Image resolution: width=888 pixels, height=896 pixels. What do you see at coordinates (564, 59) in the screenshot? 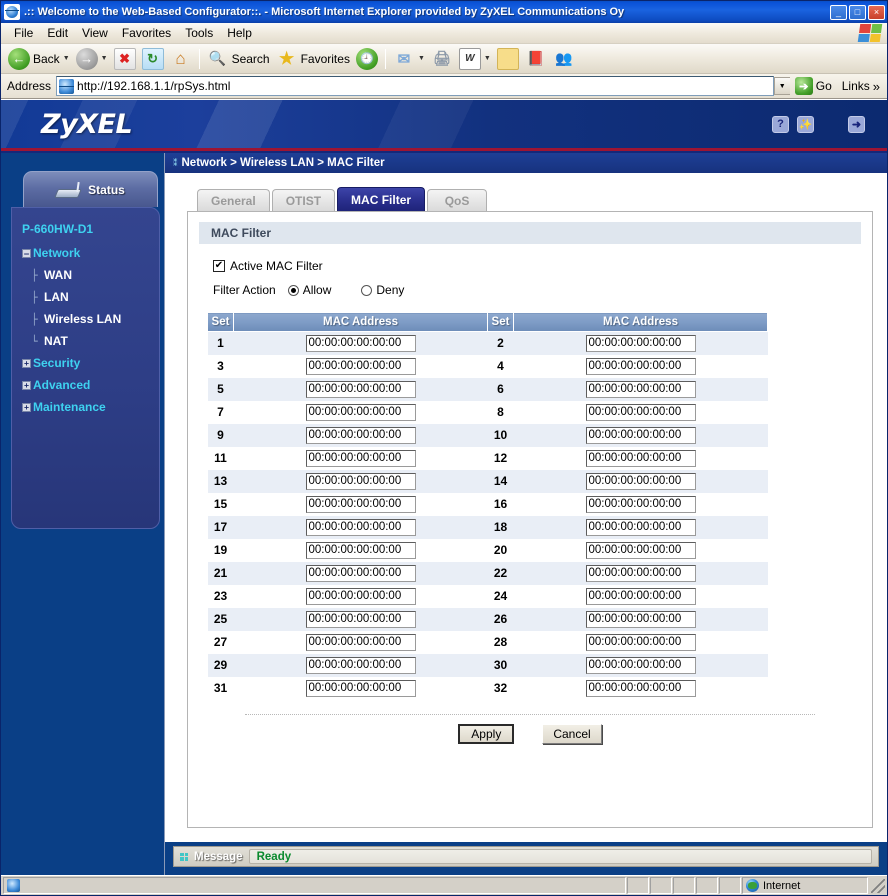
I see `messenger-button: 👥` at bounding box center [564, 59].